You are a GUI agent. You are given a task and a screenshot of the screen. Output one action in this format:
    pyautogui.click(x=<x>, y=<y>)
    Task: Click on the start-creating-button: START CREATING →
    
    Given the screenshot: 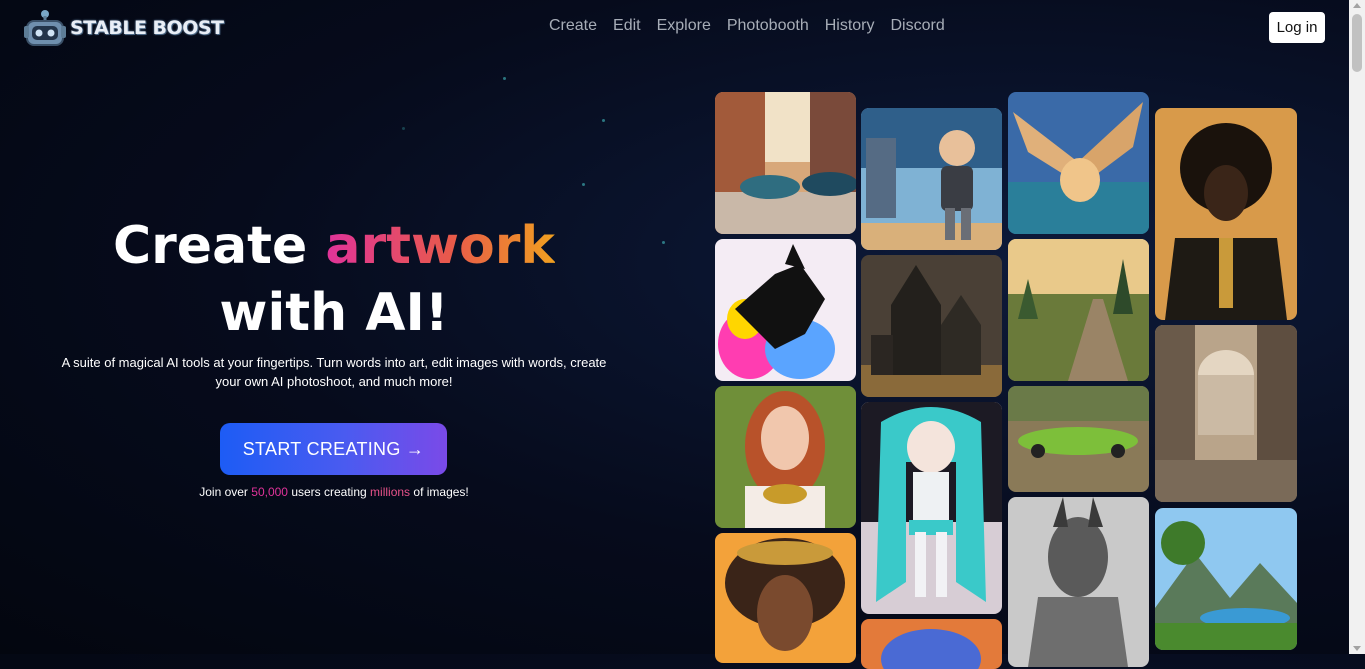 What is the action you would take?
    pyautogui.click(x=333, y=449)
    